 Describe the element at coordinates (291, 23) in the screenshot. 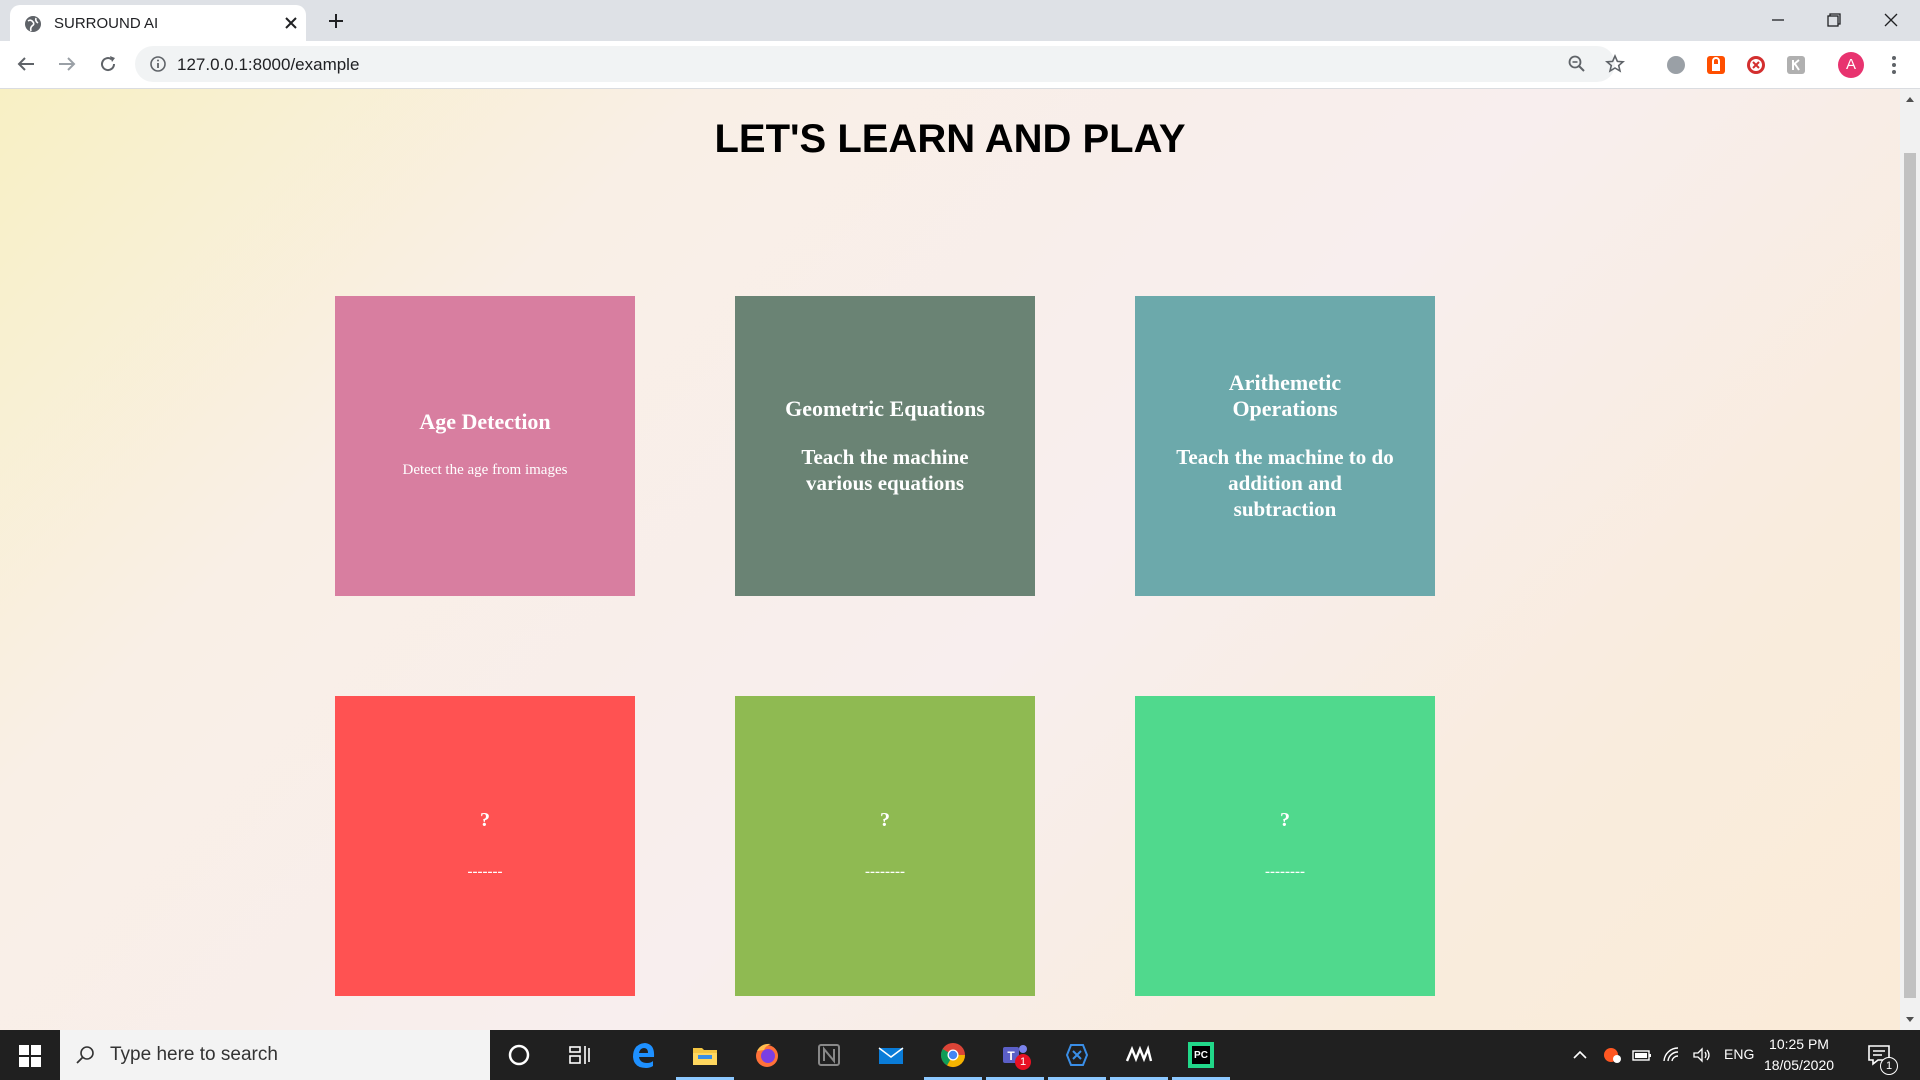

I see `close-tab-icon` at that location.